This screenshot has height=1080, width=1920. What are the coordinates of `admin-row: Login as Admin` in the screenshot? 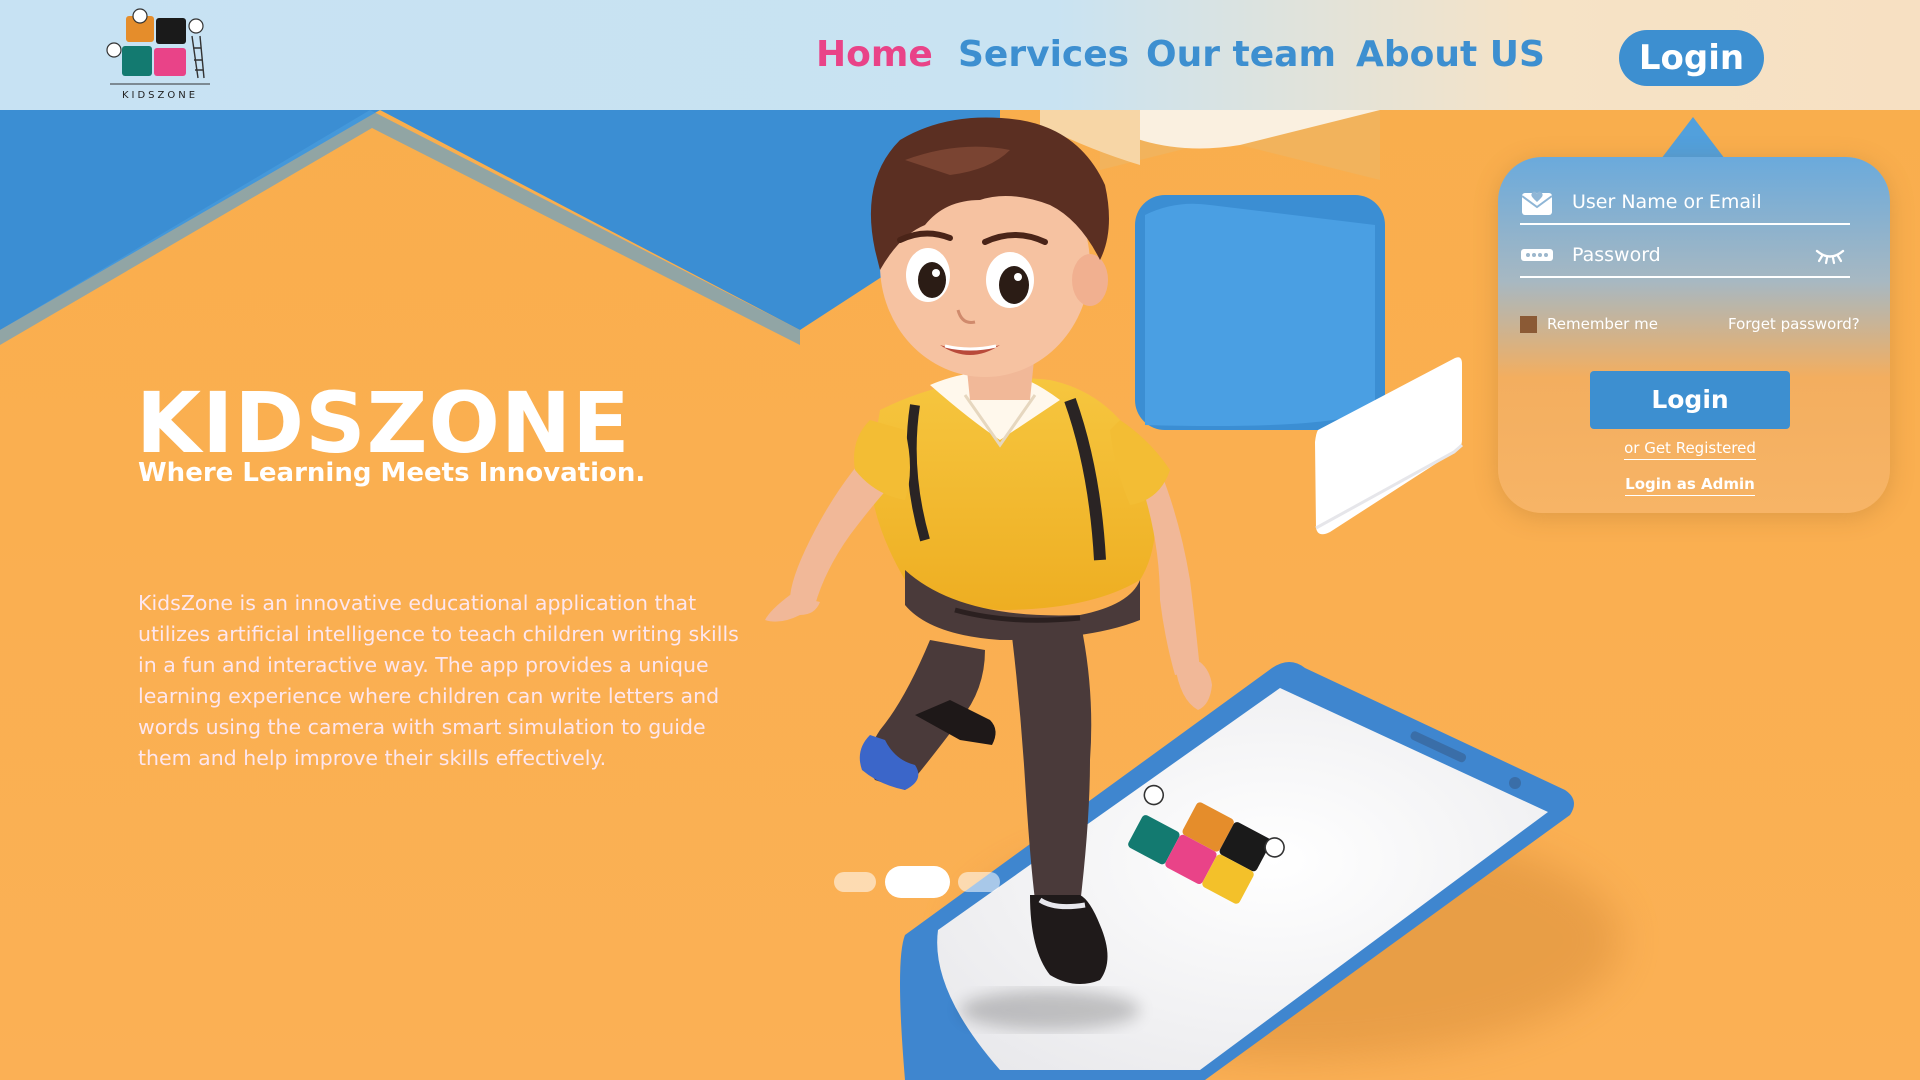 It's located at (1690, 485).